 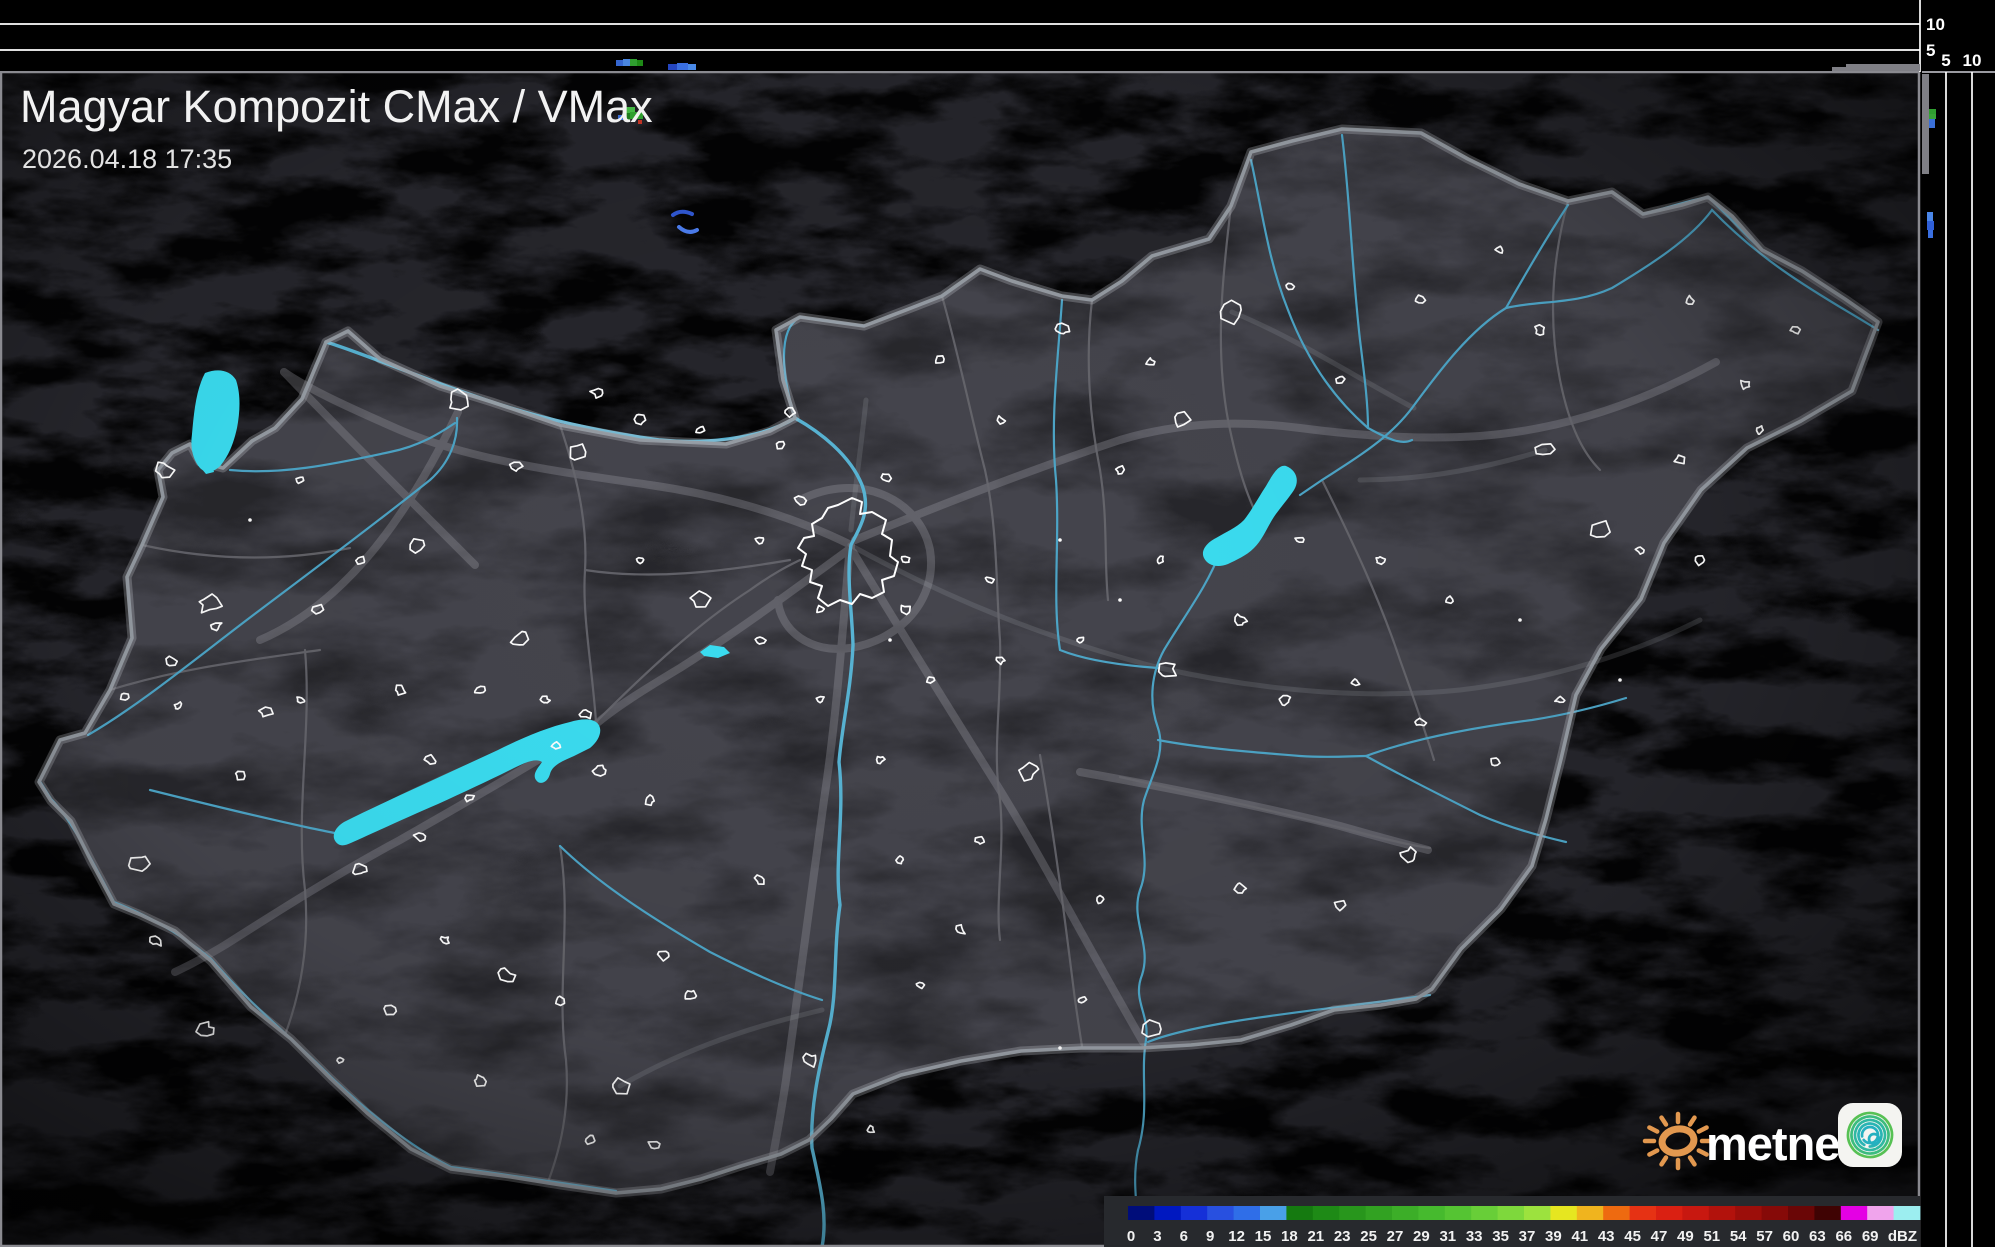 I want to click on legend-tick-label: 49, so click(x=1685, y=1236).